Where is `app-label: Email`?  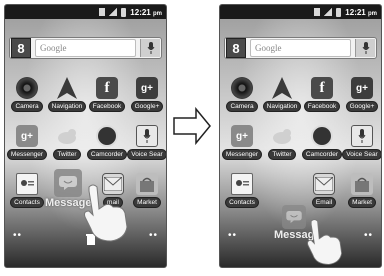 app-label: Email is located at coordinates (324, 202).